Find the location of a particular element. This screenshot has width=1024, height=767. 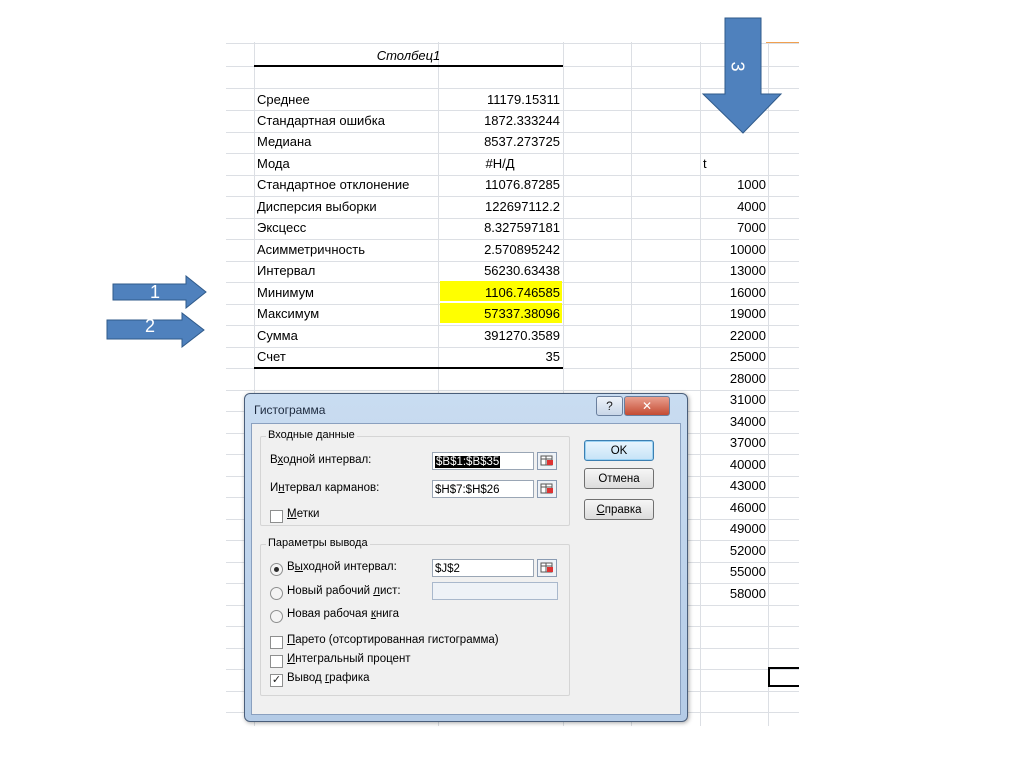

radio-dot is located at coordinates (276, 569).